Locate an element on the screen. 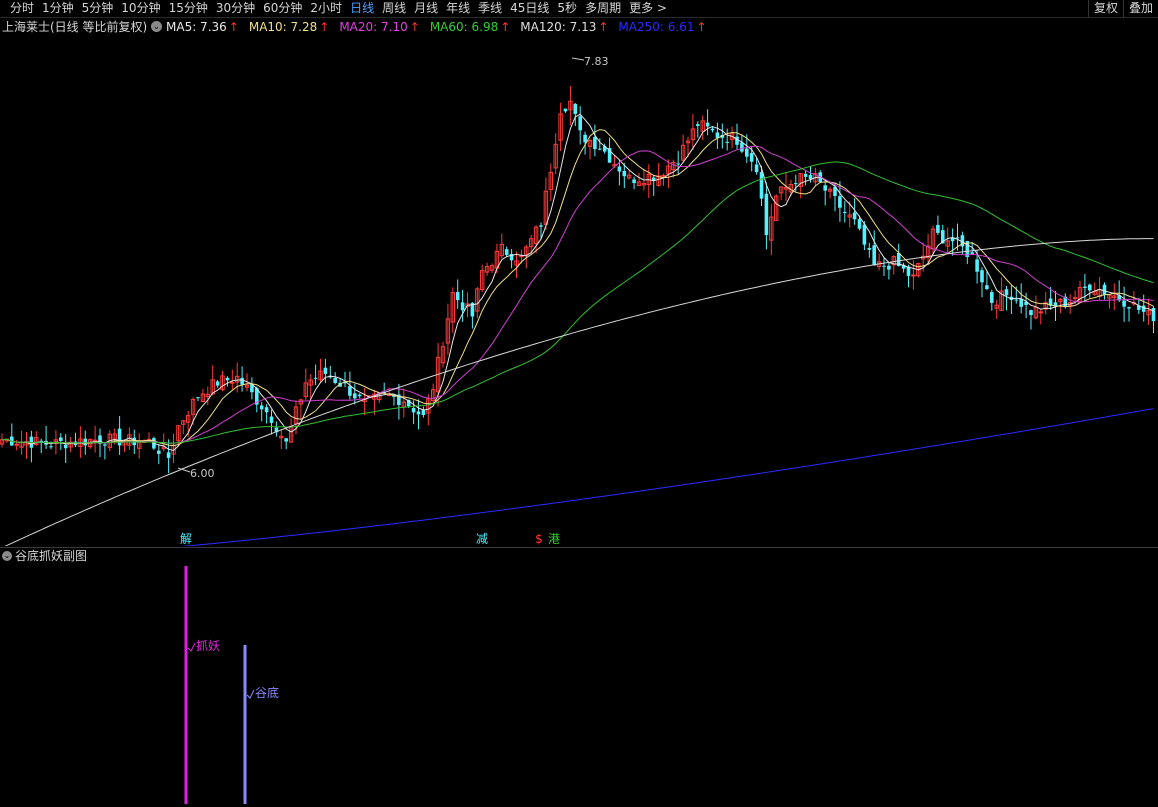 This screenshot has width=1158, height=807. sub-chart-header: ⌄ 谷底抓妖副图 is located at coordinates (579, 555).